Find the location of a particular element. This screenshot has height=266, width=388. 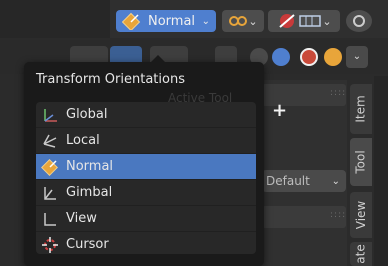

snap-increment-icon is located at coordinates (310, 21).